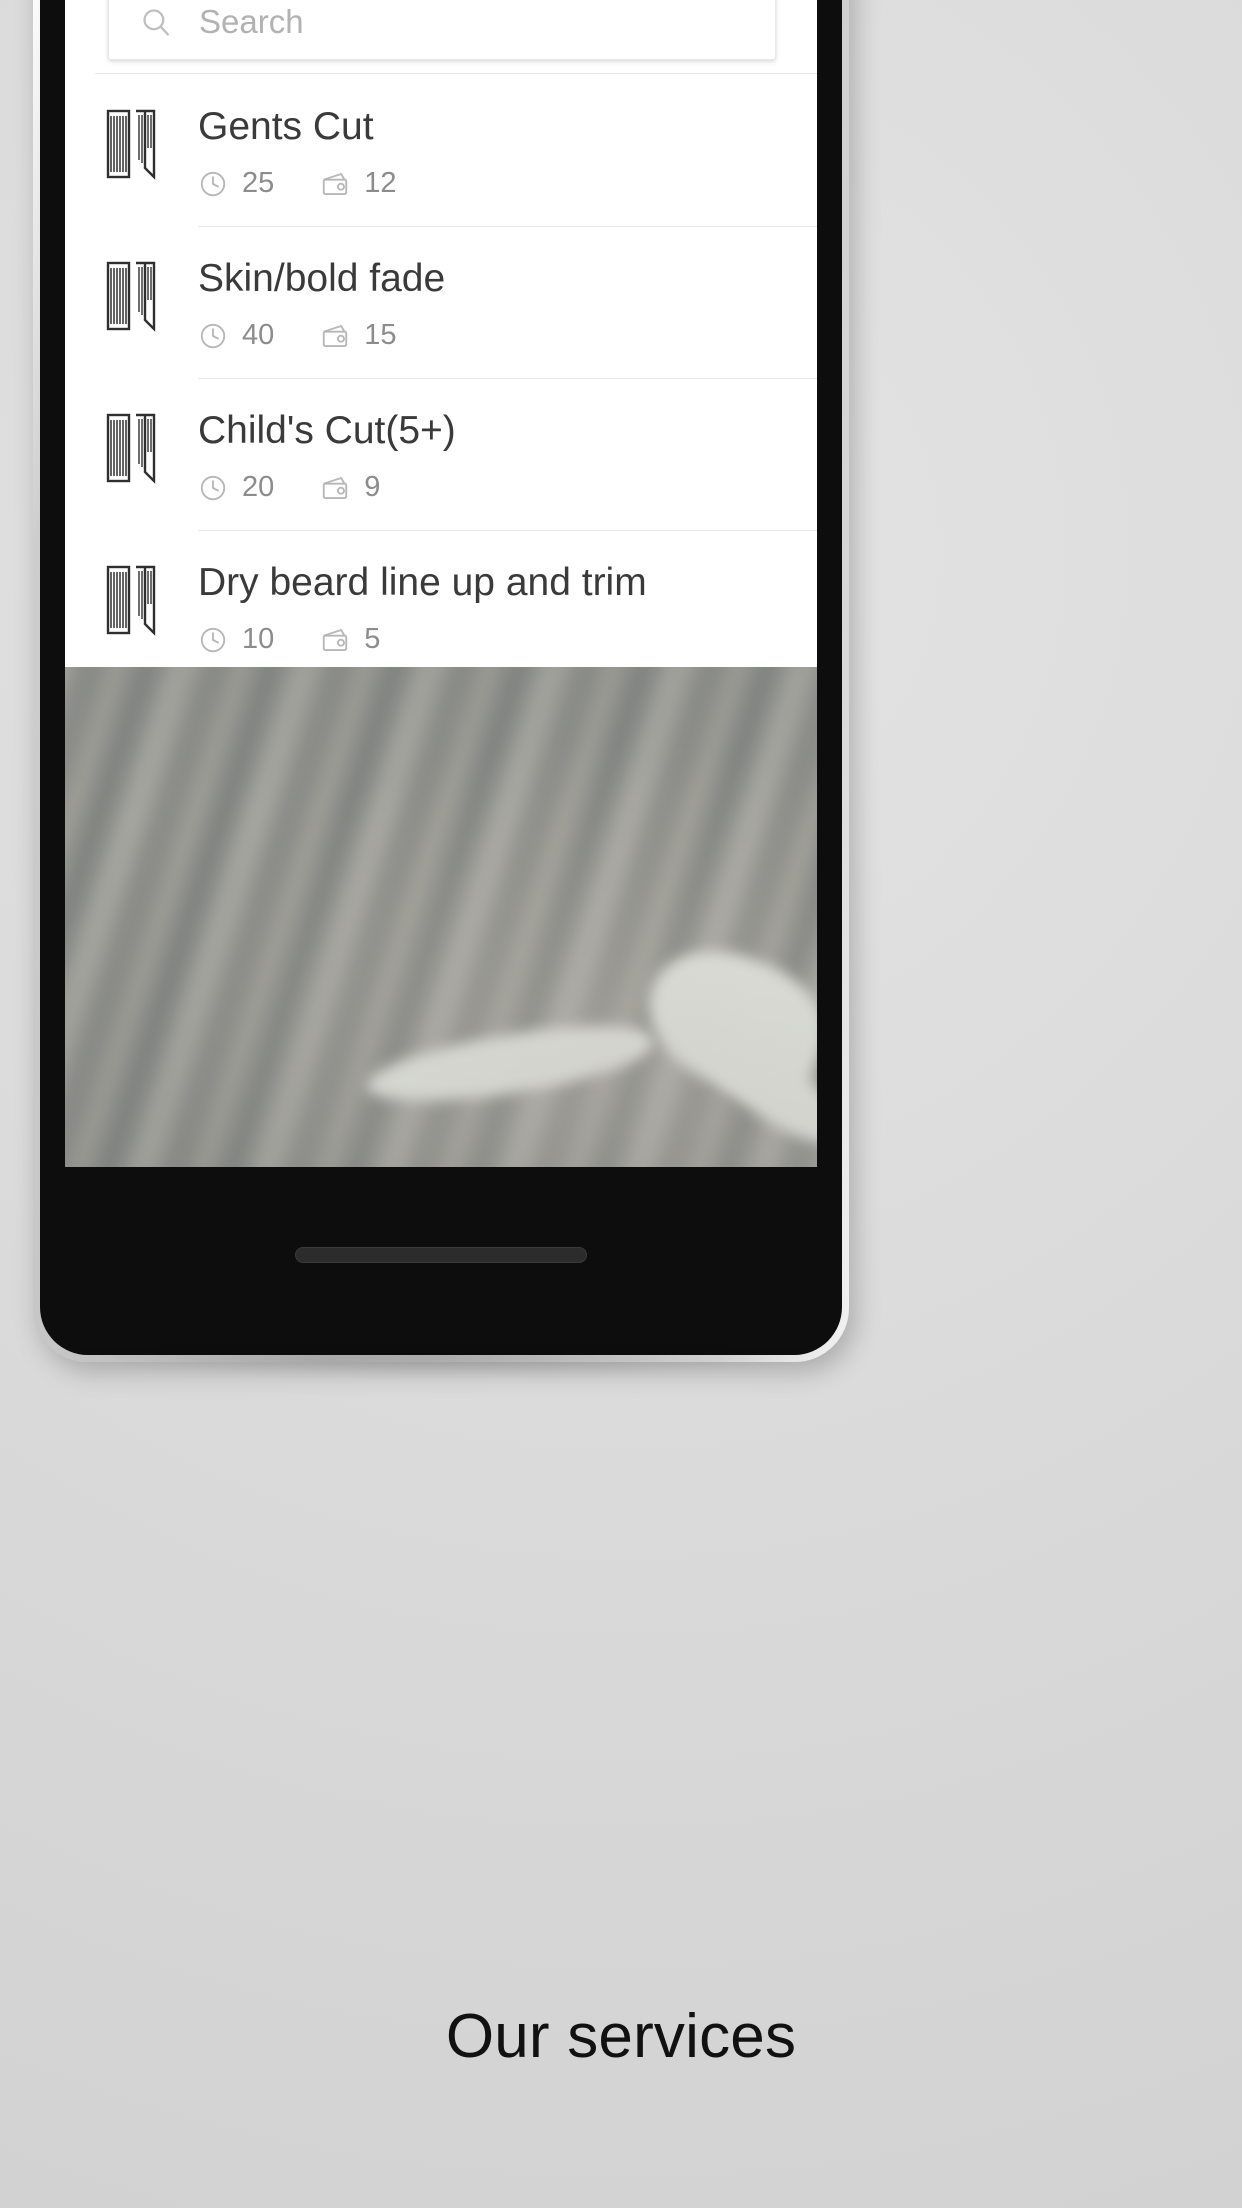  I want to click on barber-photo, so click(441, 917).